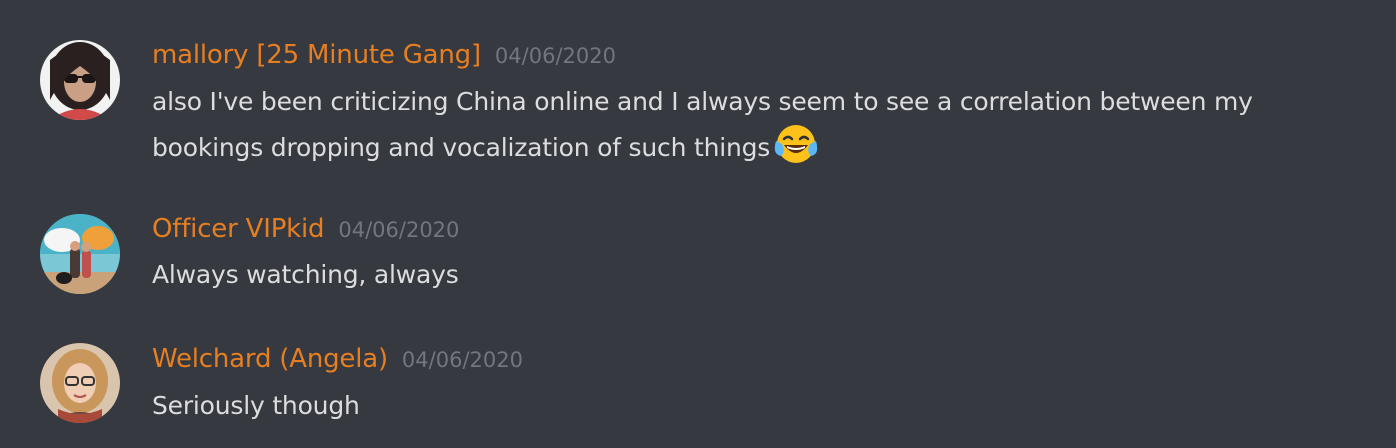 The width and height of the screenshot is (1396, 448). What do you see at coordinates (270, 359) in the screenshot?
I see `username: Welchard (Angela)` at bounding box center [270, 359].